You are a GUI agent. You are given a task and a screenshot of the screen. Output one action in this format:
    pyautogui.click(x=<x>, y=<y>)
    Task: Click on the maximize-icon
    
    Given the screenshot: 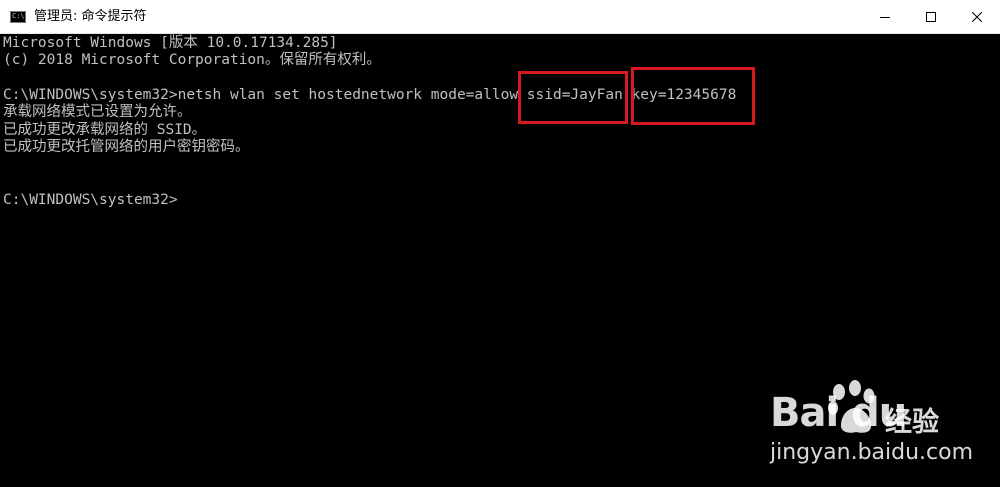 What is the action you would take?
    pyautogui.click(x=931, y=16)
    